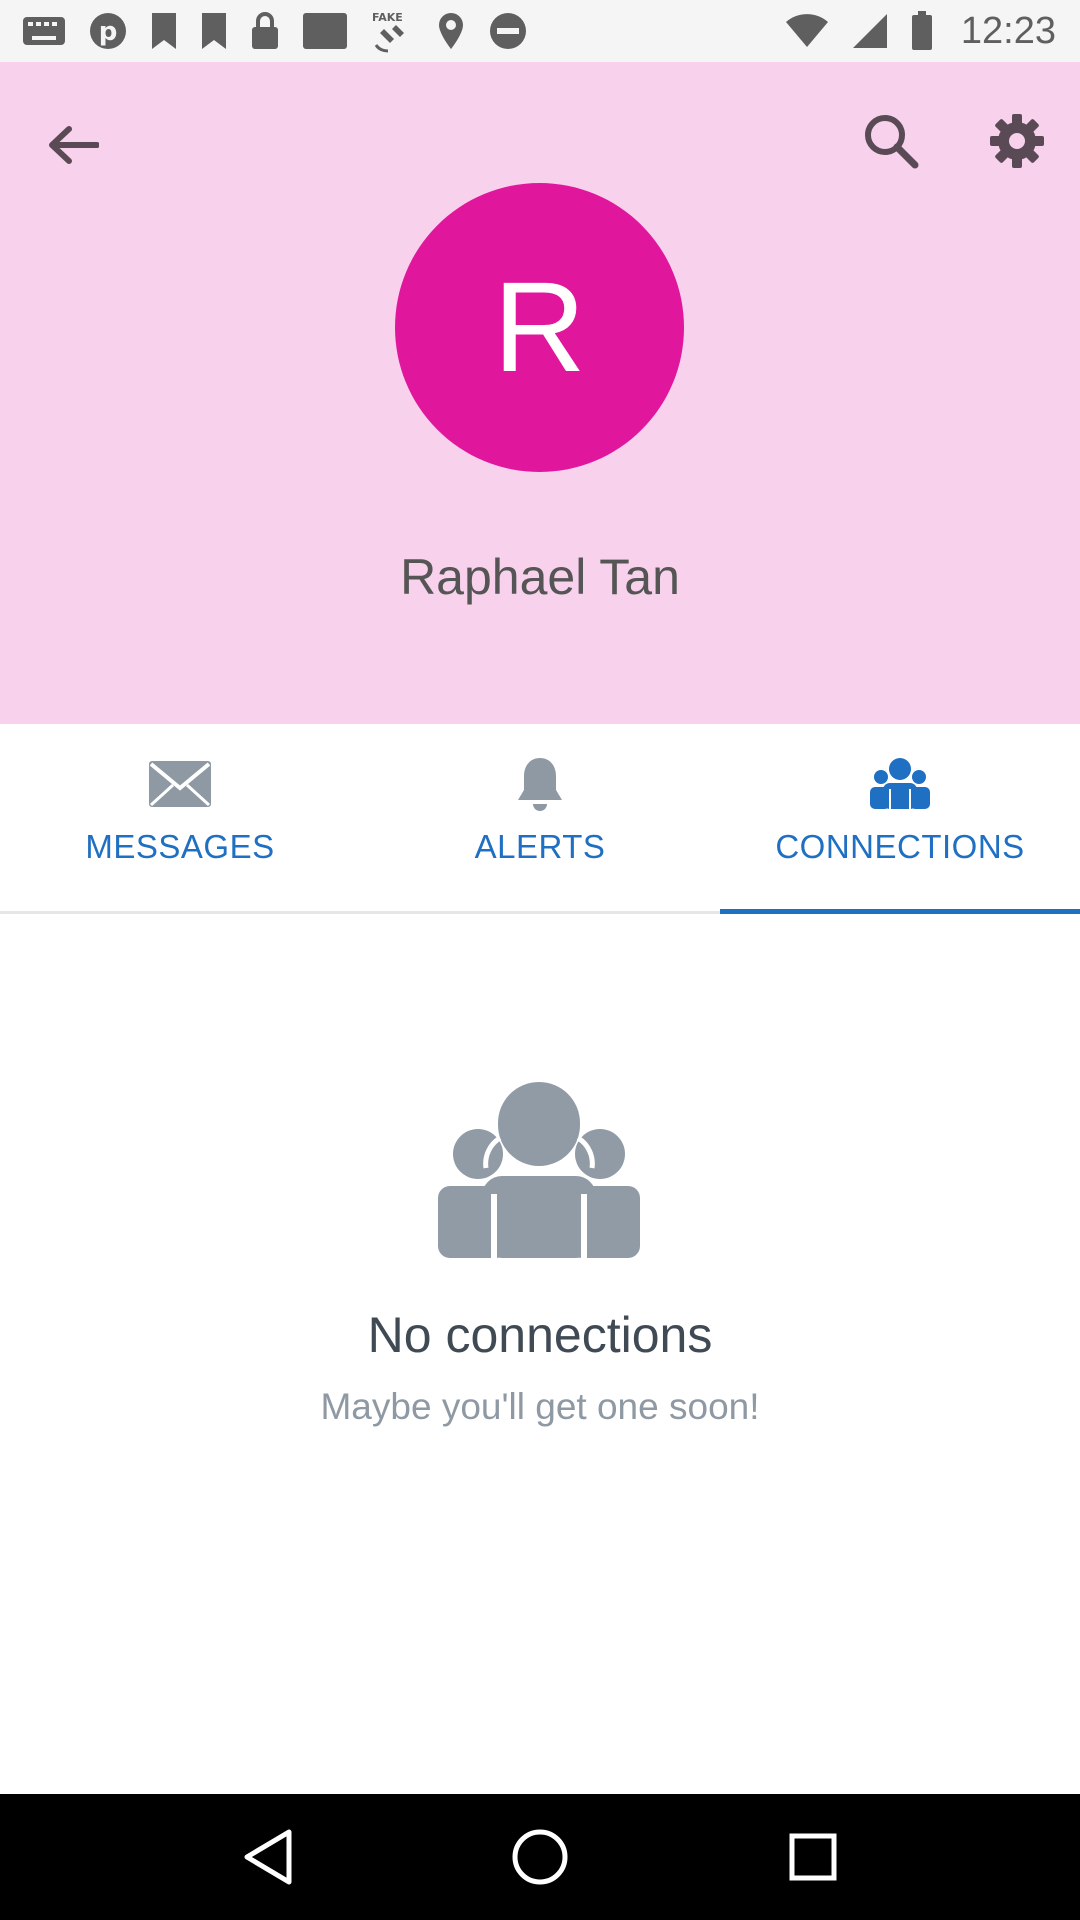 The height and width of the screenshot is (1920, 1080). What do you see at coordinates (540, 31) in the screenshot?
I see `status-bar: p FAKE 12:23` at bounding box center [540, 31].